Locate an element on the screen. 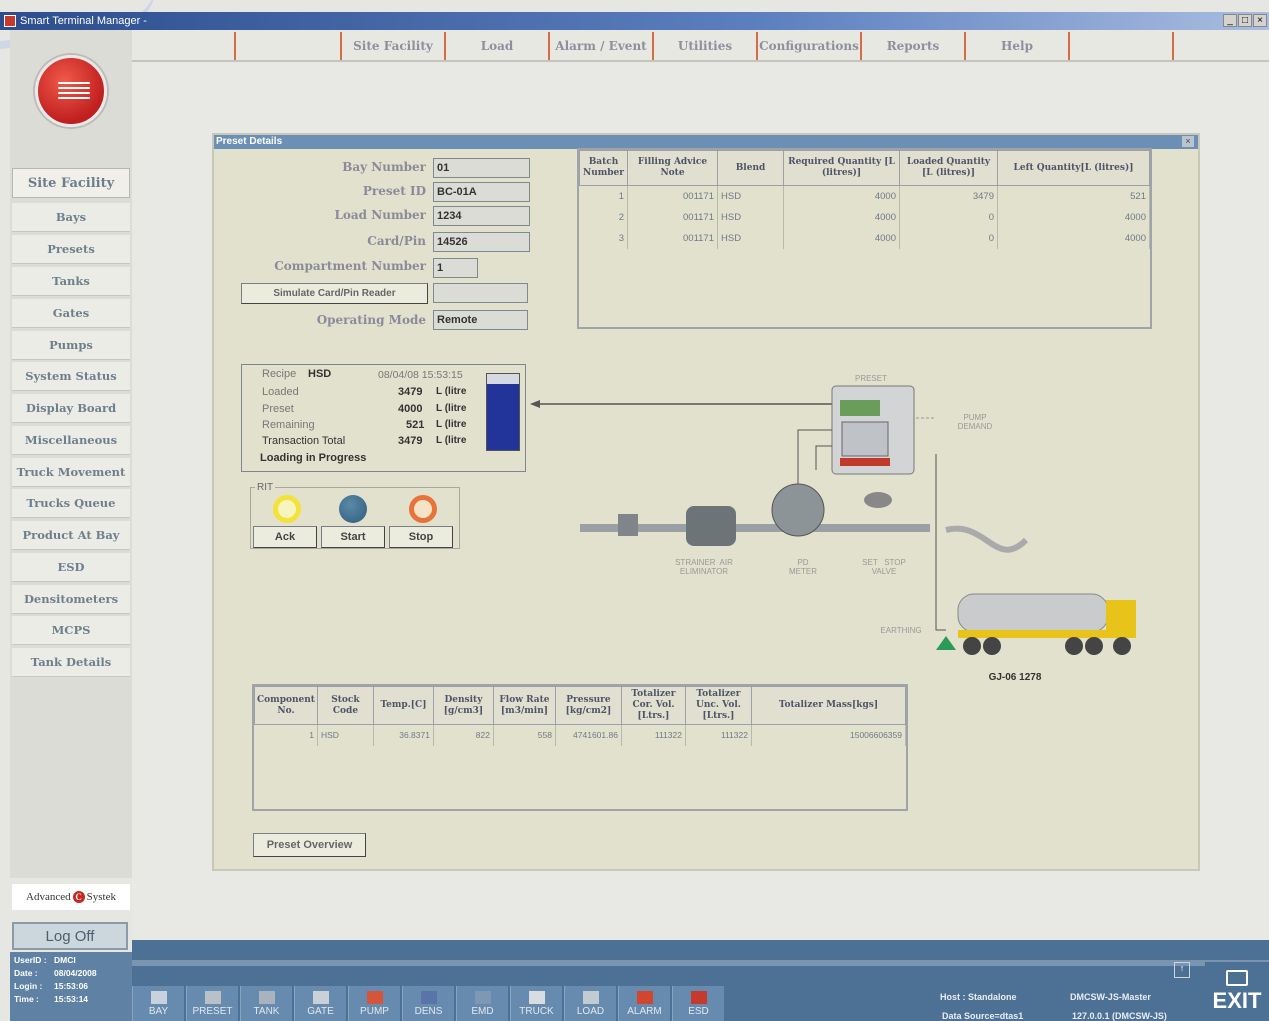 The width and height of the screenshot is (1269, 1021). card-pin-label: Card/Pin is located at coordinates (396, 241).